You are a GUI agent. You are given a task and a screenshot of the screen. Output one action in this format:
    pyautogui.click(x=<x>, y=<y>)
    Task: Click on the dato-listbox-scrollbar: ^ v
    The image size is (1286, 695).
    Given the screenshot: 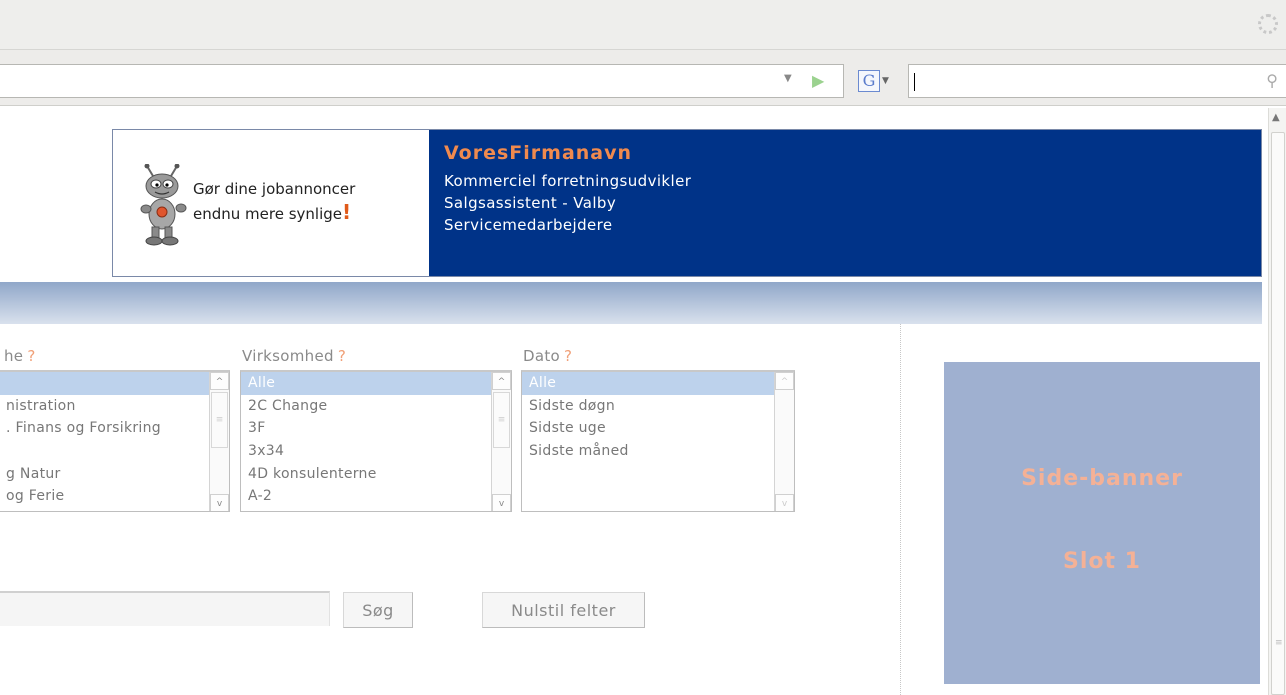 What is the action you would take?
    pyautogui.click(x=784, y=441)
    